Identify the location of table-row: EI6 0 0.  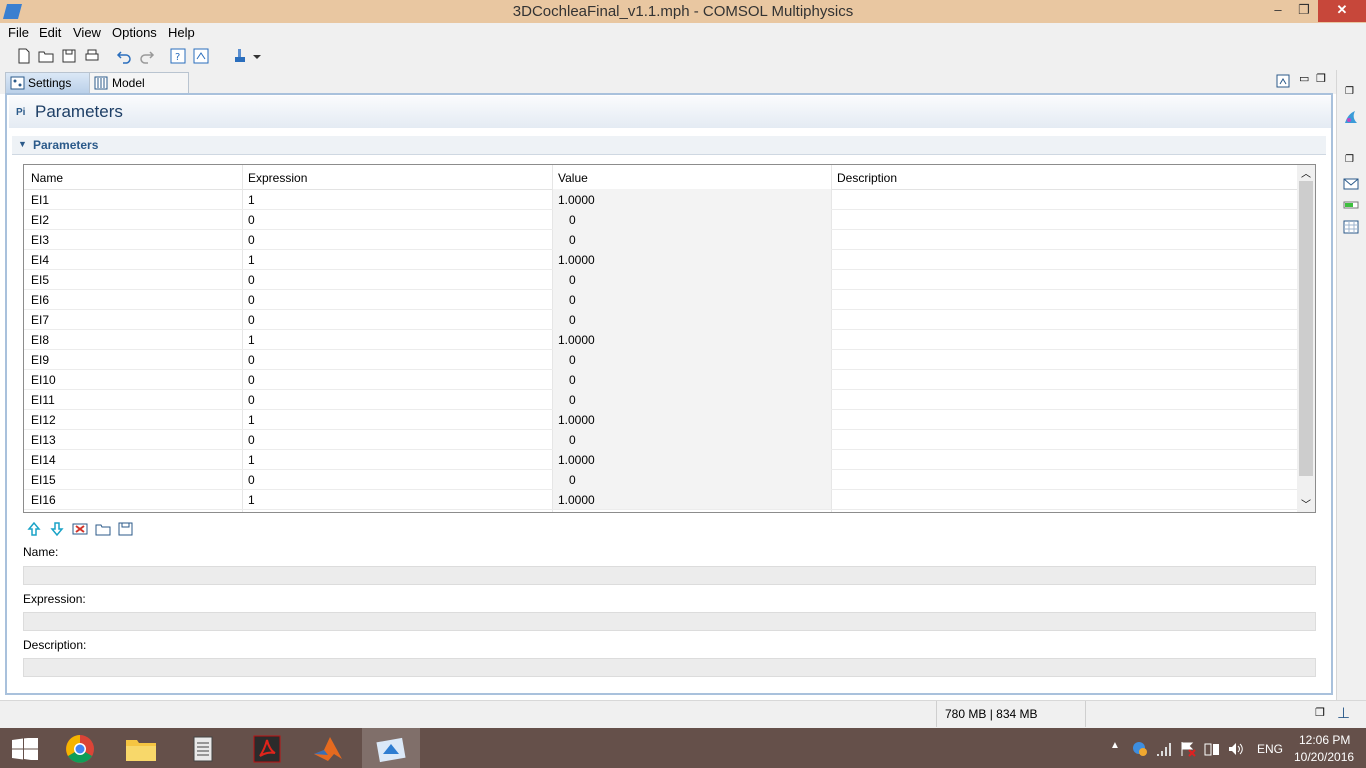
(661, 299).